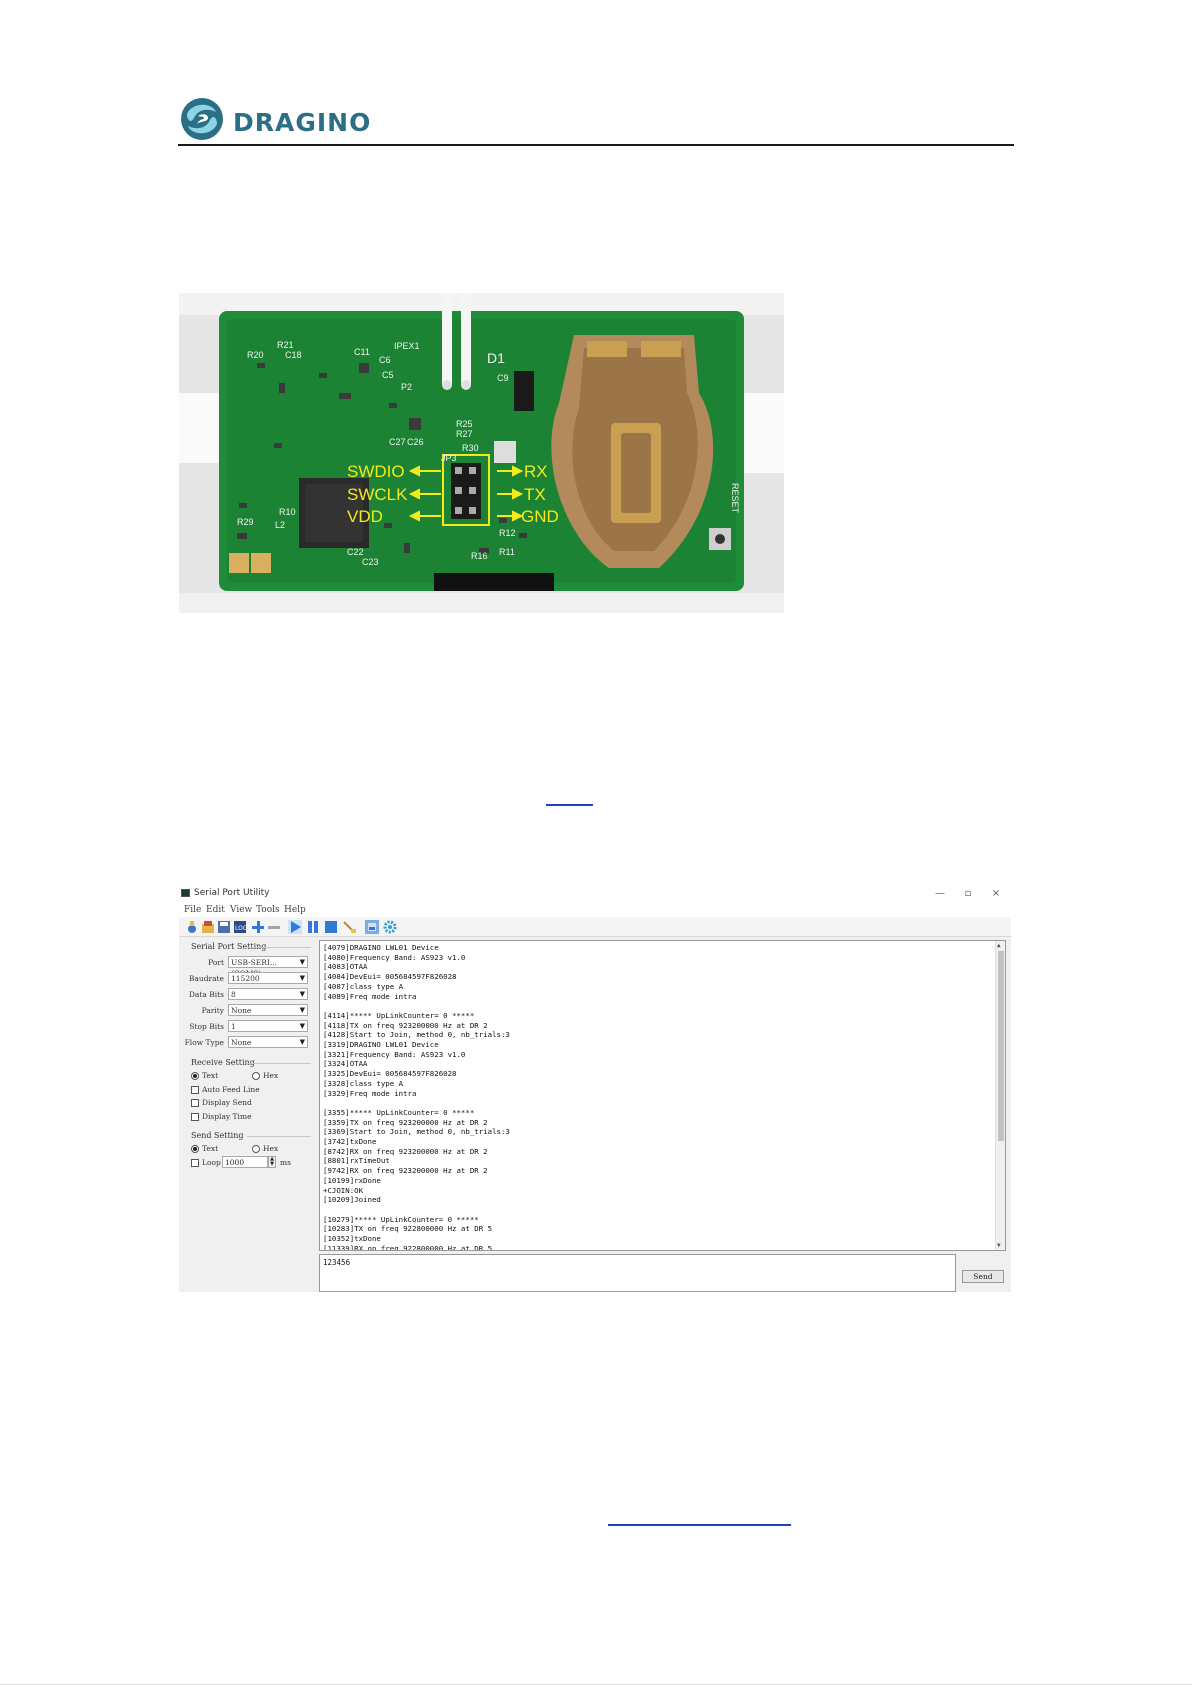 This screenshot has width=1192, height=1685. Describe the element at coordinates (272, 1162) in the screenshot. I see `loop-stepper: ▲ ▼` at that location.